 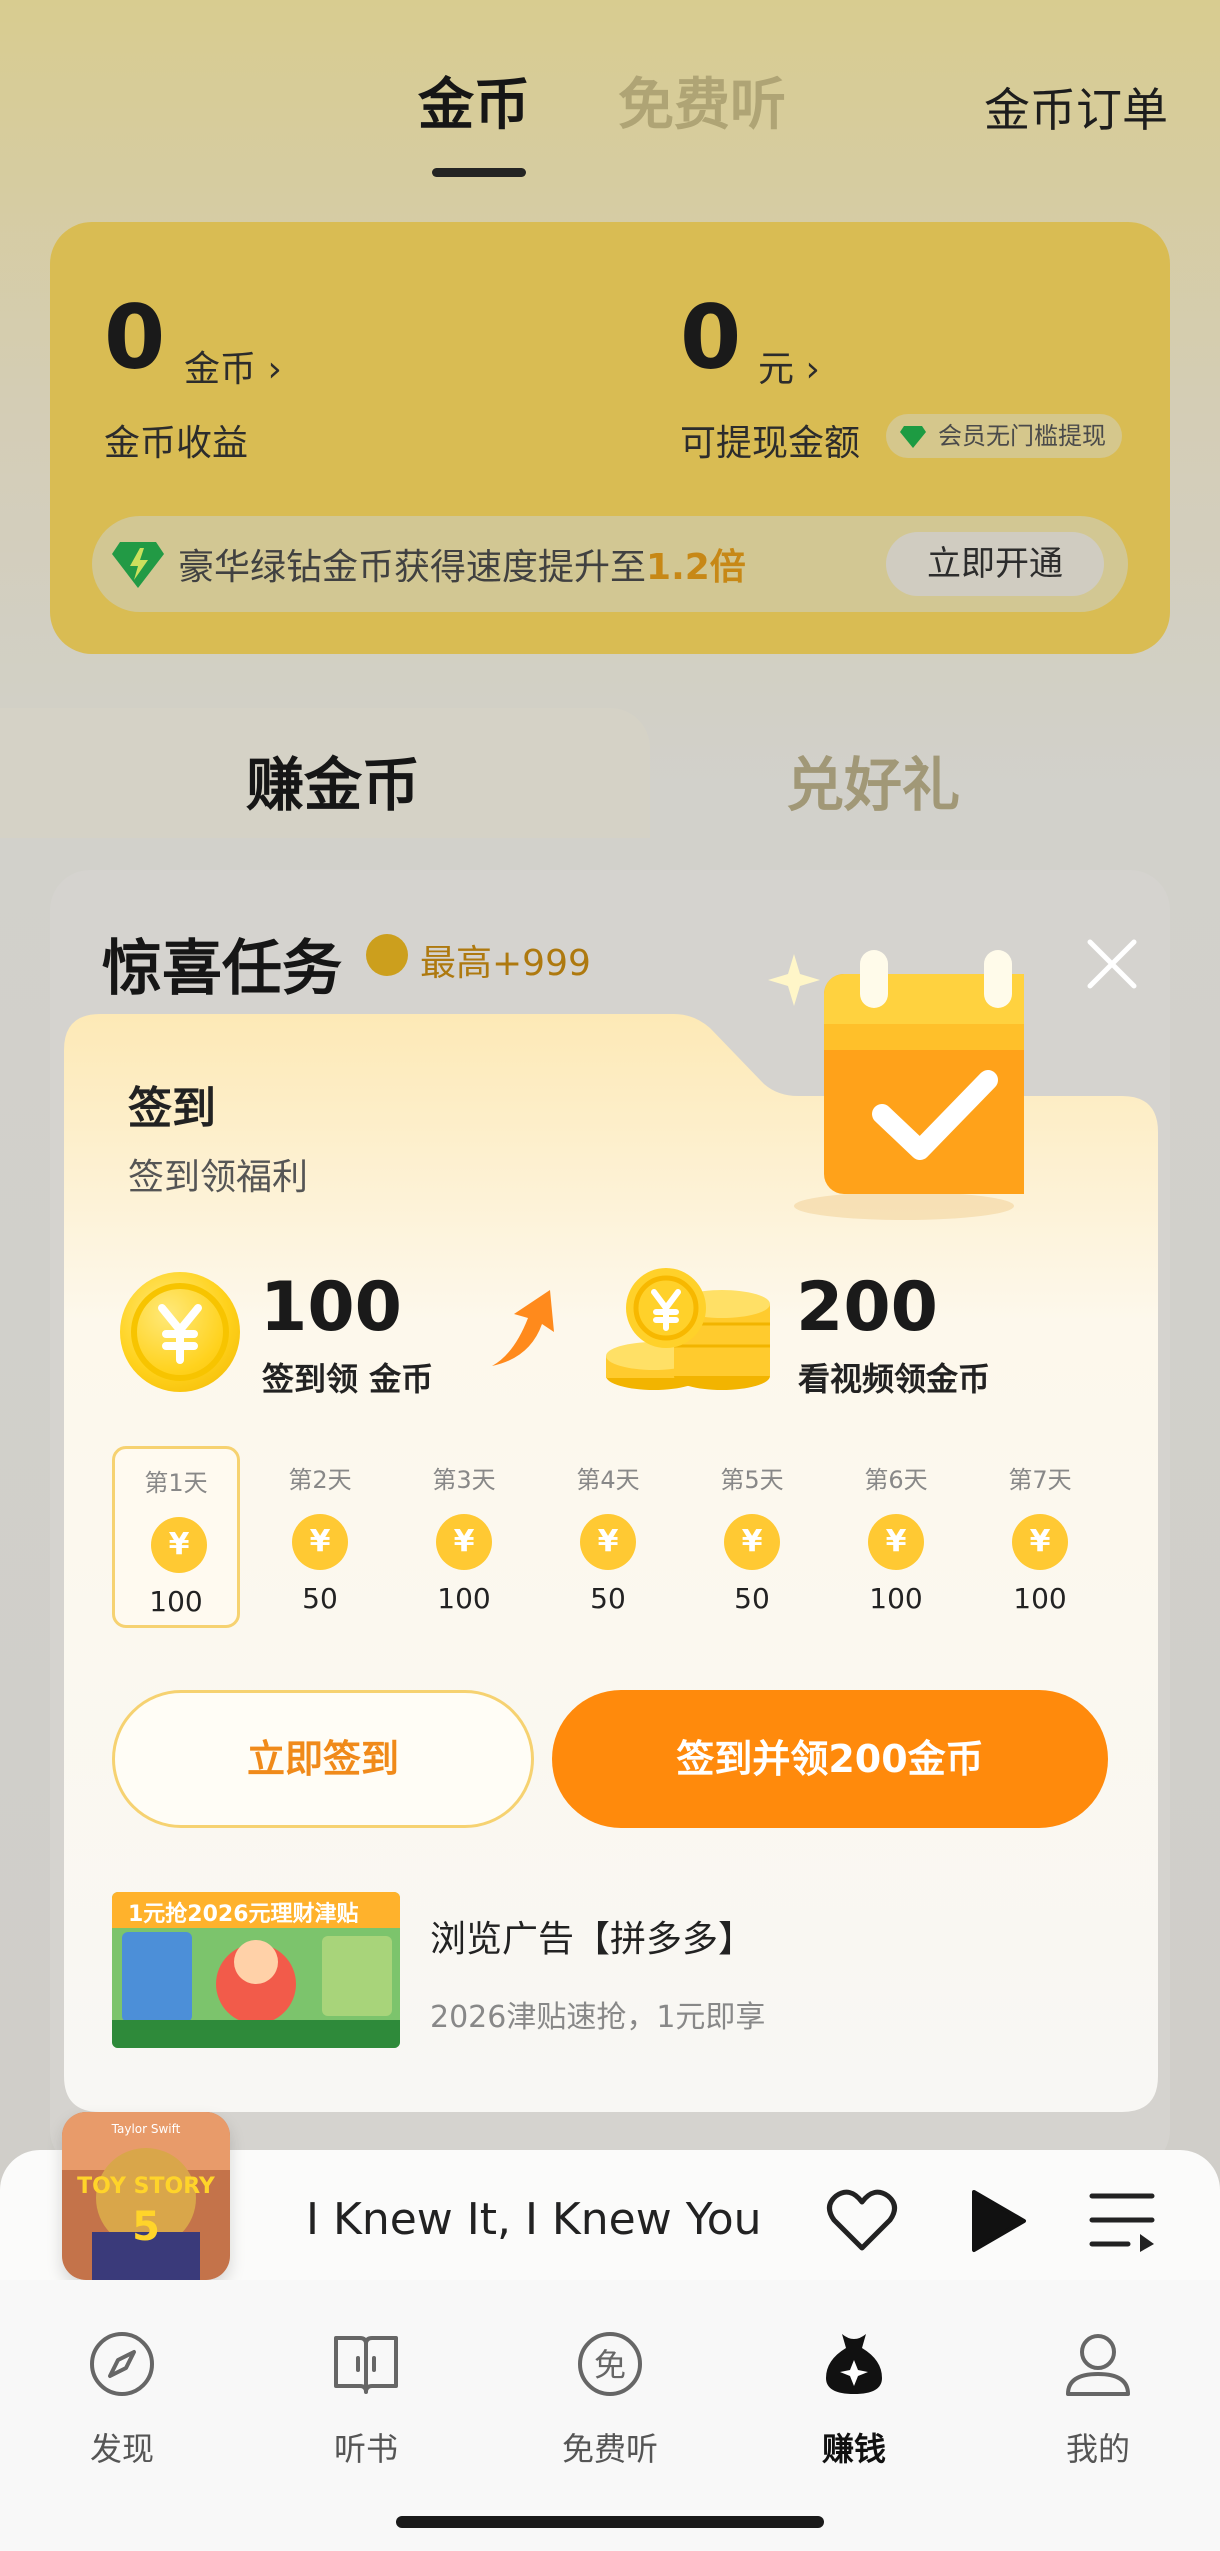 I want to click on profile-icon, so click(x=1098, y=2365).